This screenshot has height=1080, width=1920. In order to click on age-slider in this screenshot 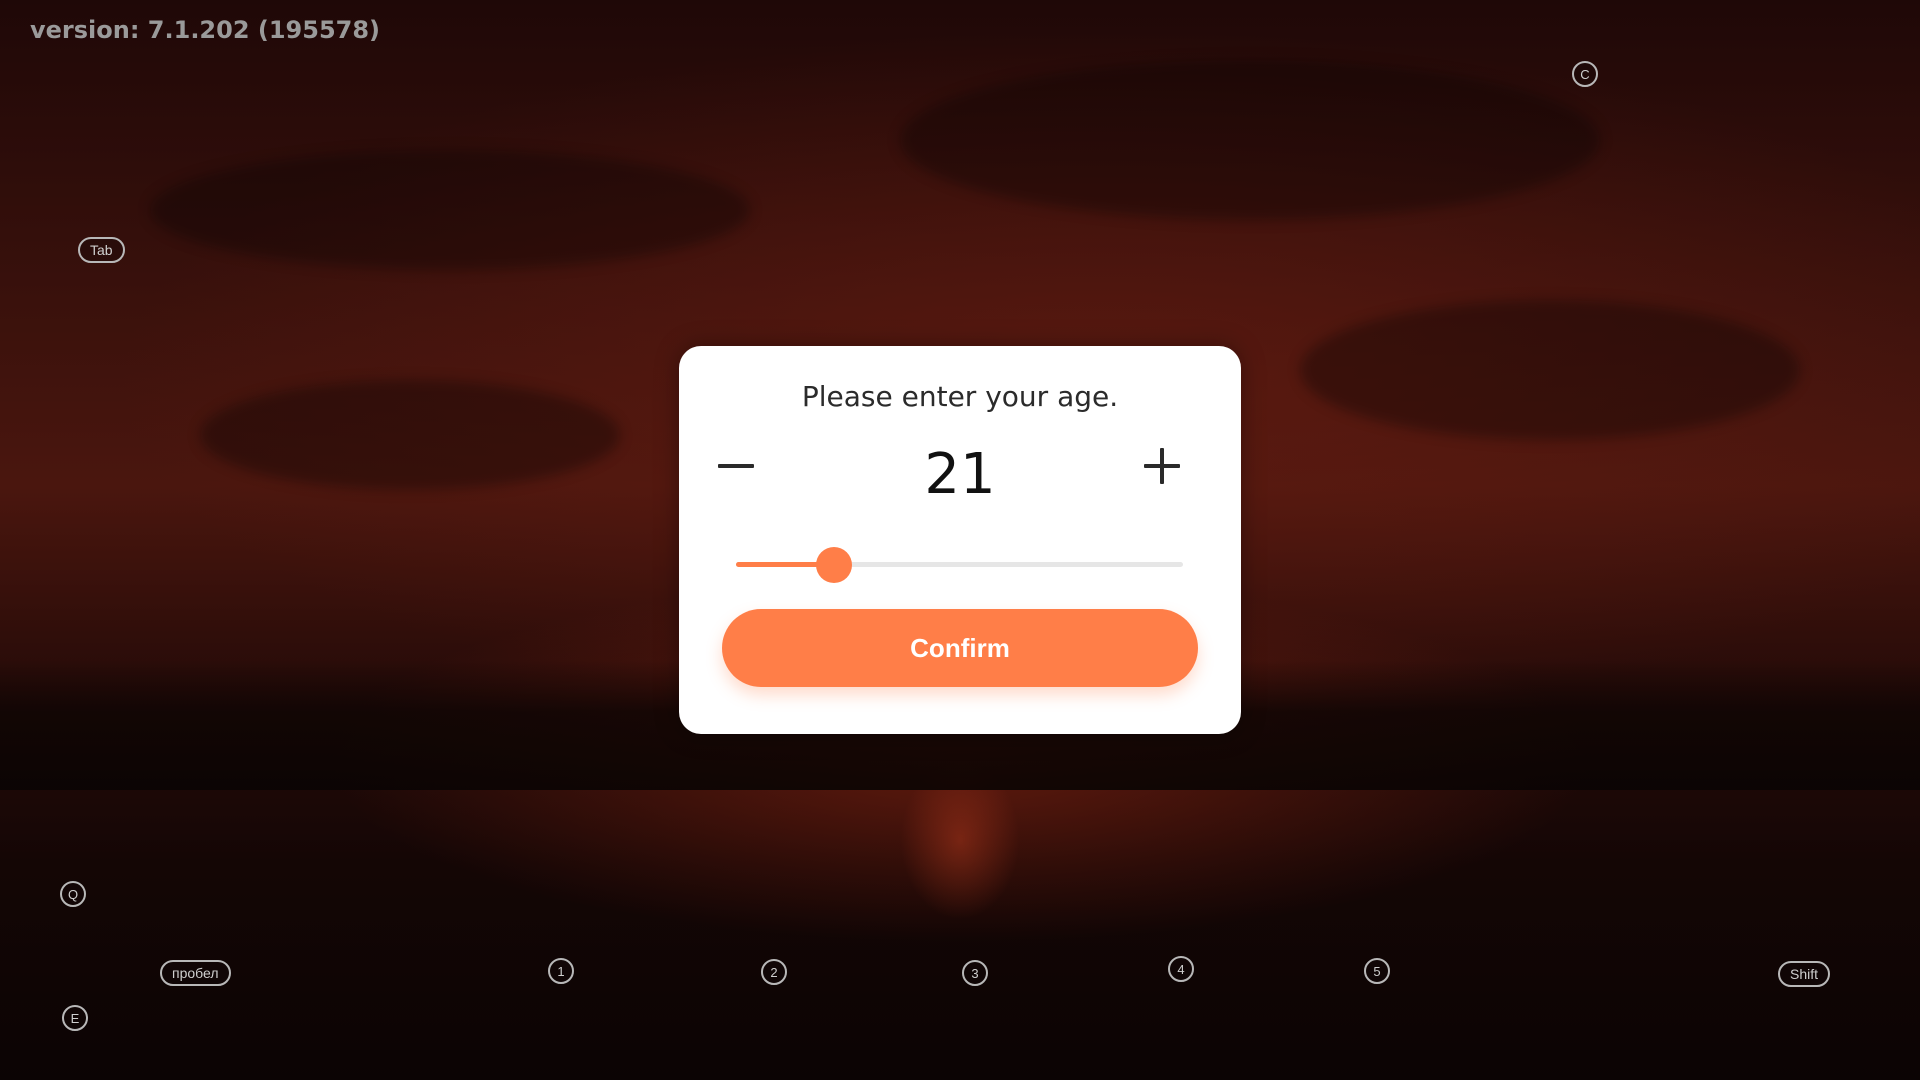, I will do `click(959, 565)`.